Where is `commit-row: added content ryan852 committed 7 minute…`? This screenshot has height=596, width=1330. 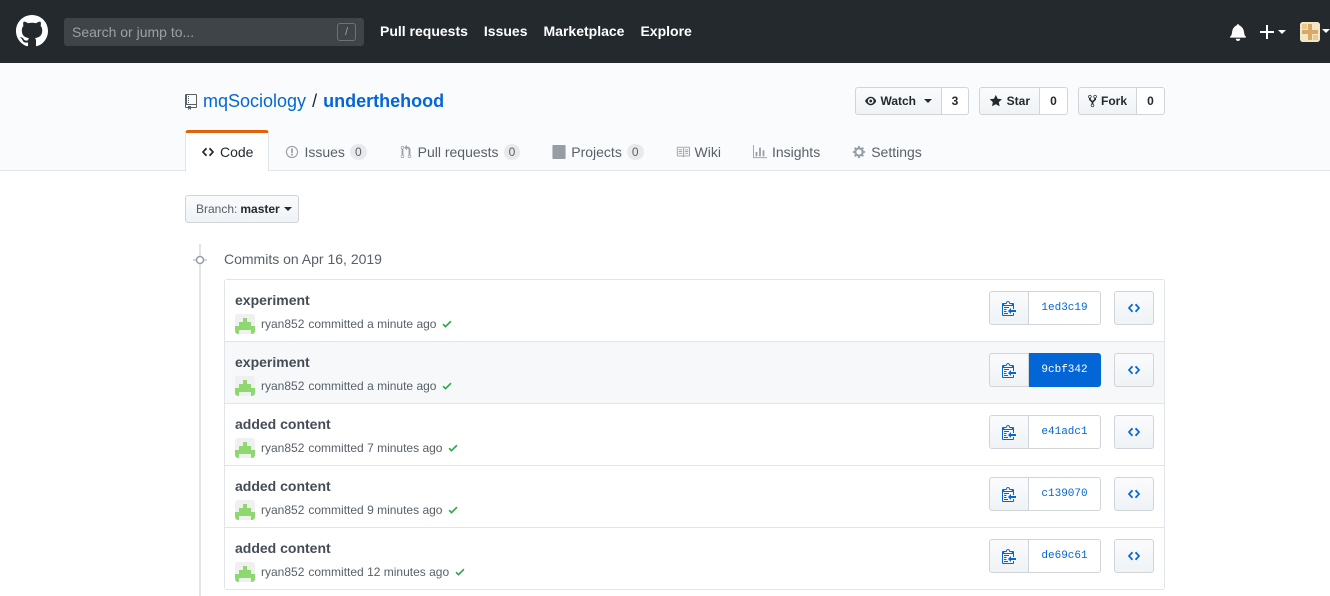
commit-row: added content ryan852 committed 7 minute… is located at coordinates (694, 435).